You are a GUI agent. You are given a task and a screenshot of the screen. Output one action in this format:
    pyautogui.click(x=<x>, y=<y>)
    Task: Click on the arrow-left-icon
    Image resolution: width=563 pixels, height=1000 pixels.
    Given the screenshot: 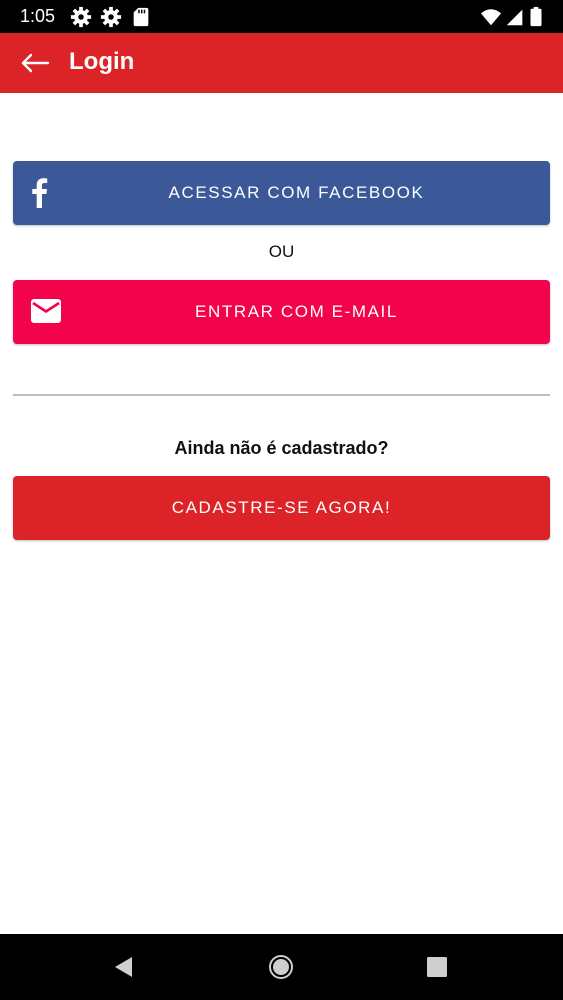 What is the action you would take?
    pyautogui.click(x=35, y=63)
    